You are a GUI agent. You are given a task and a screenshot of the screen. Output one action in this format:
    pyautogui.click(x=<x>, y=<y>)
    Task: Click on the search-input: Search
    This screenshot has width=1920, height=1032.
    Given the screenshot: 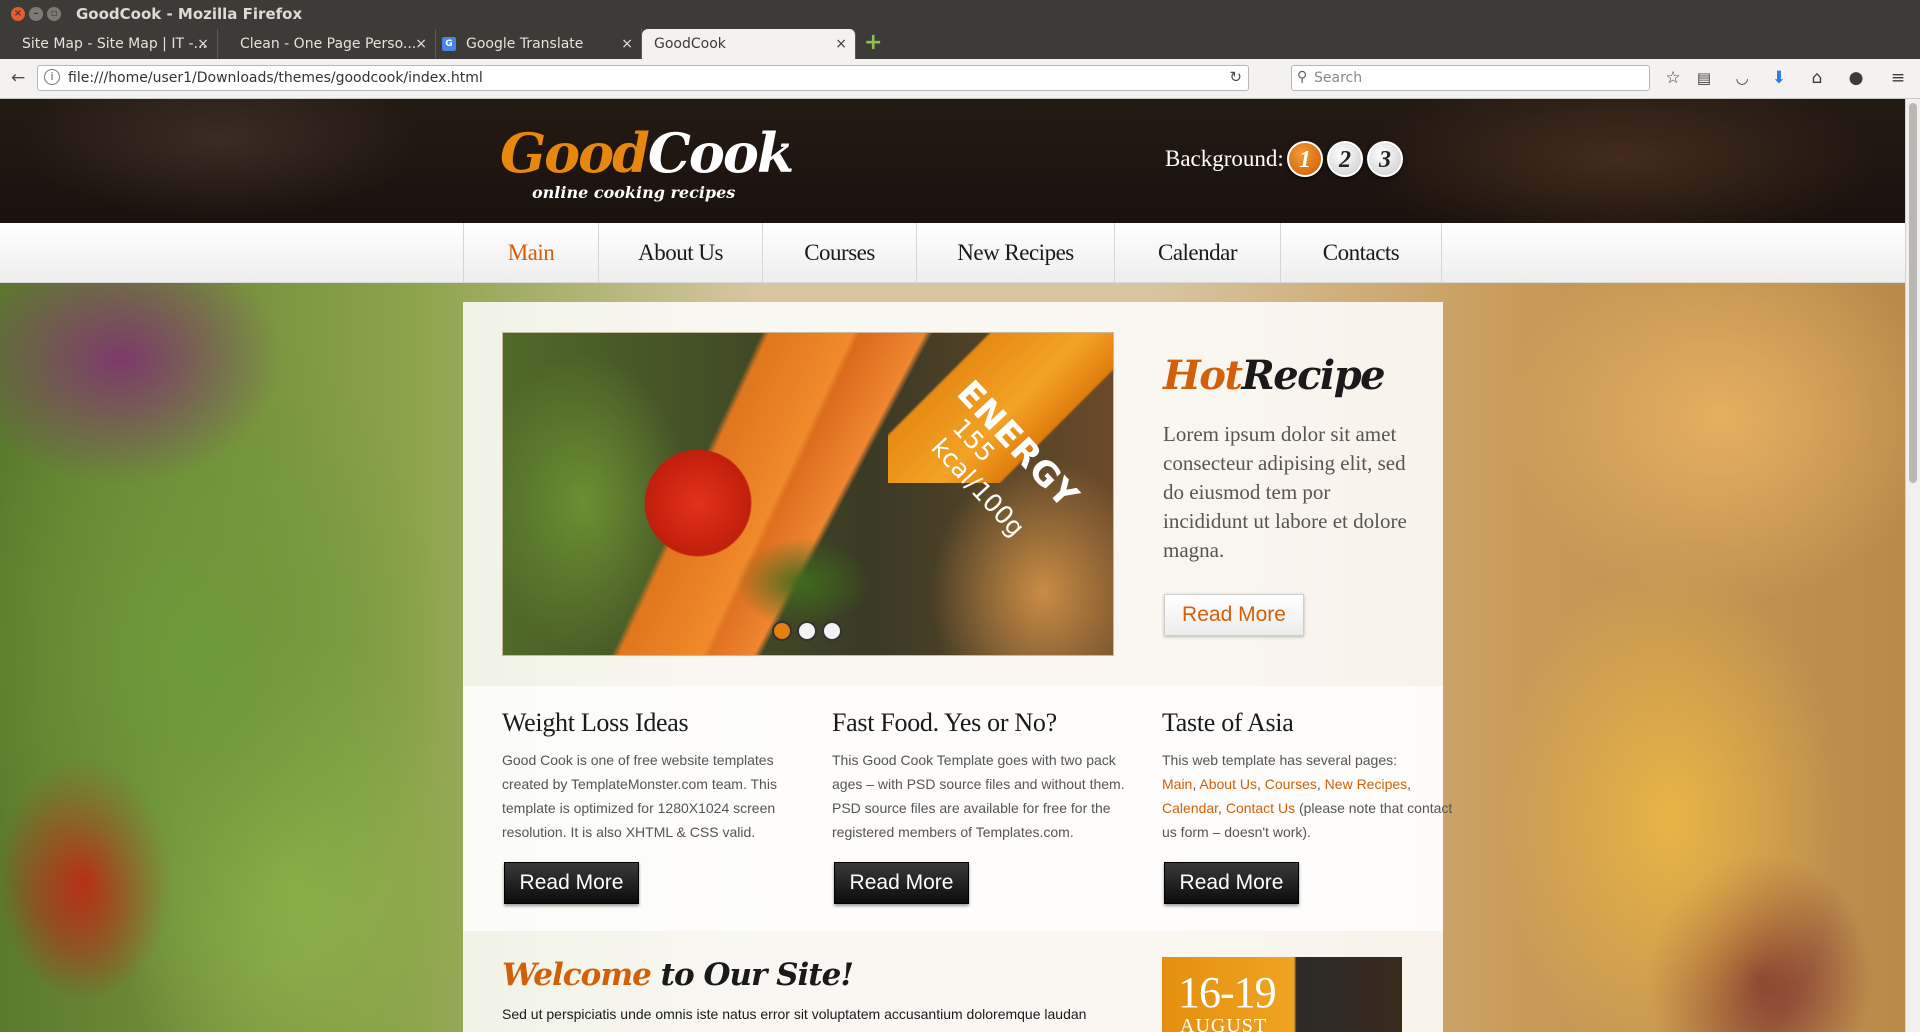 What is the action you would take?
    pyautogui.click(x=1338, y=78)
    